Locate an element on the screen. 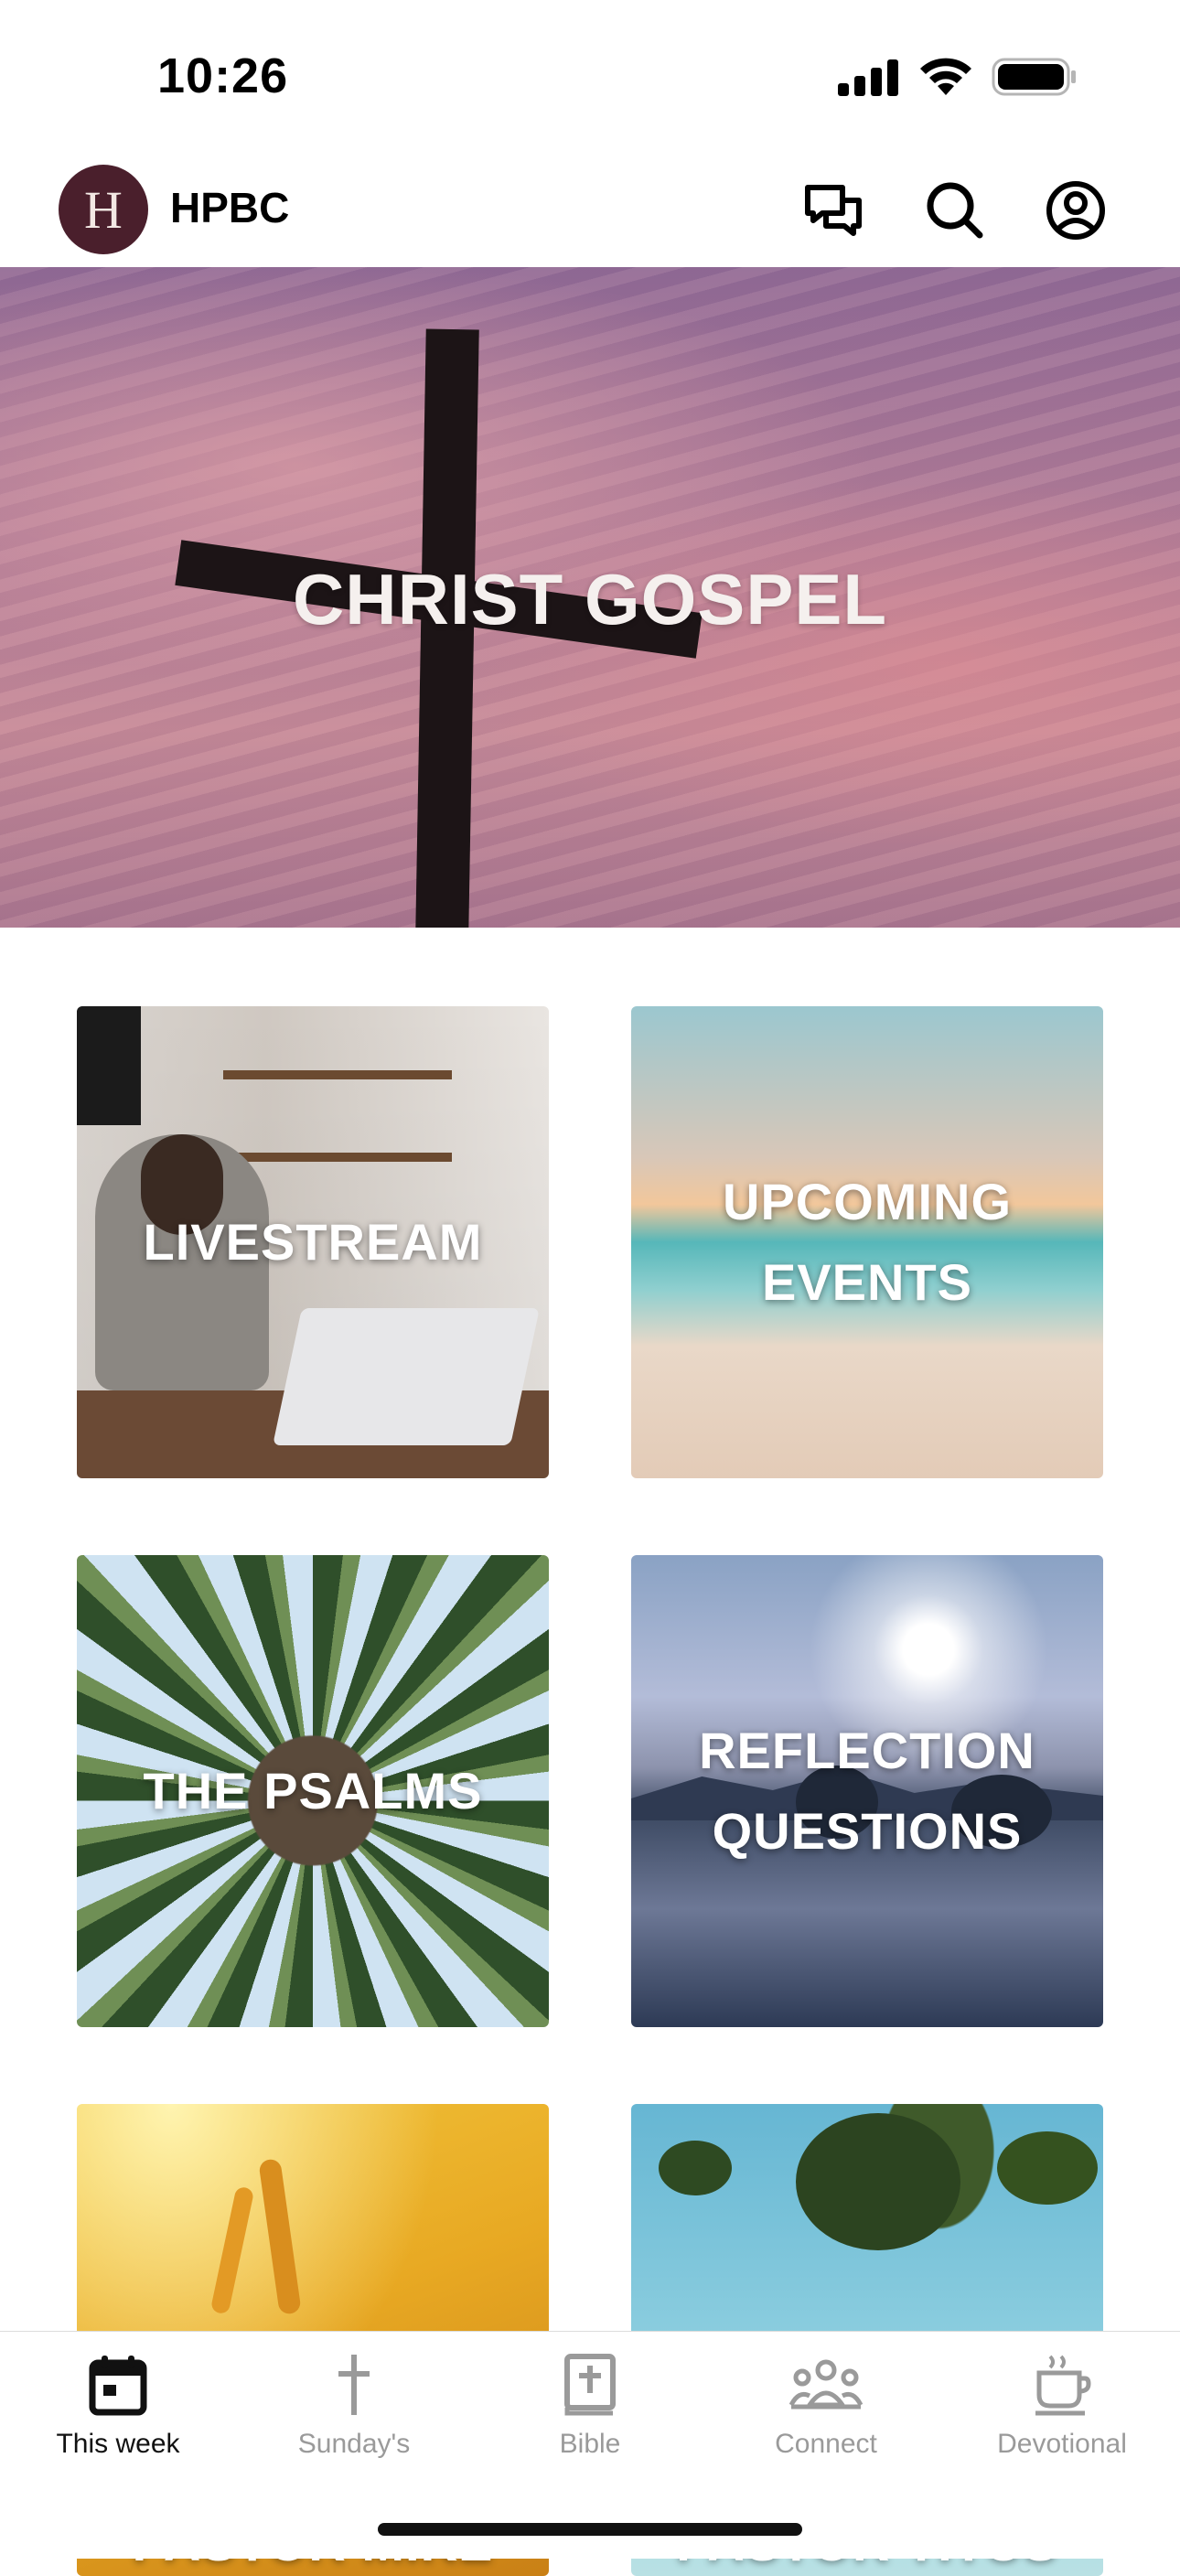 The height and width of the screenshot is (2576, 1180). search-button is located at coordinates (955, 210).